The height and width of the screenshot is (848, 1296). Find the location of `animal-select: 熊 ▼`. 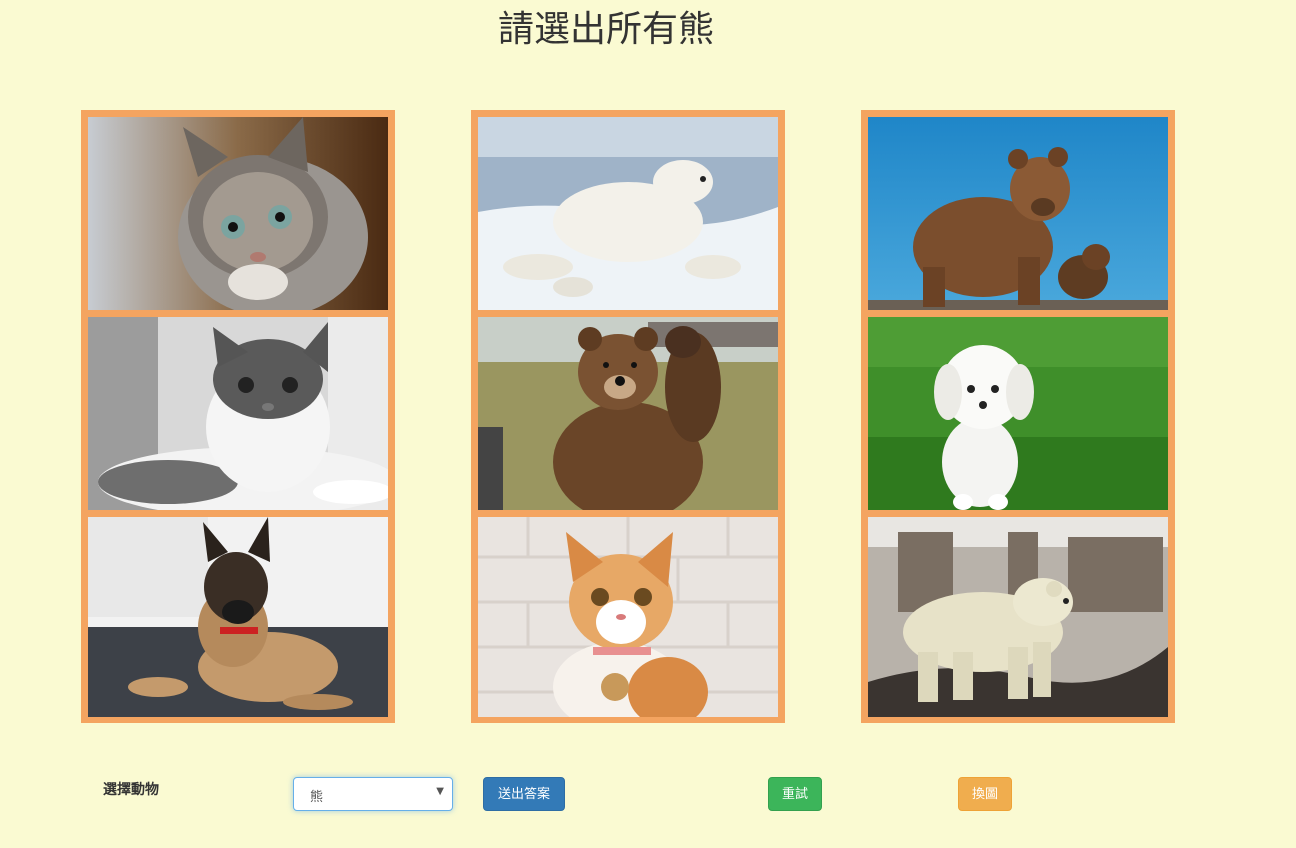

animal-select: 熊 ▼ is located at coordinates (373, 794).